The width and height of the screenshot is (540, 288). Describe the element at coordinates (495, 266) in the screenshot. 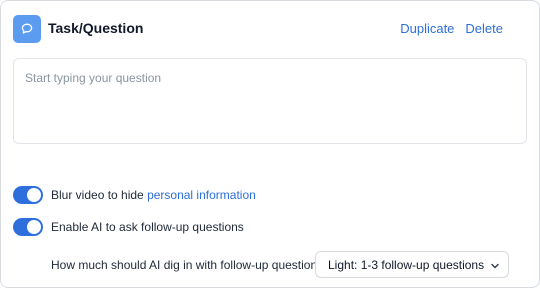

I see `chevron-down-icon` at that location.